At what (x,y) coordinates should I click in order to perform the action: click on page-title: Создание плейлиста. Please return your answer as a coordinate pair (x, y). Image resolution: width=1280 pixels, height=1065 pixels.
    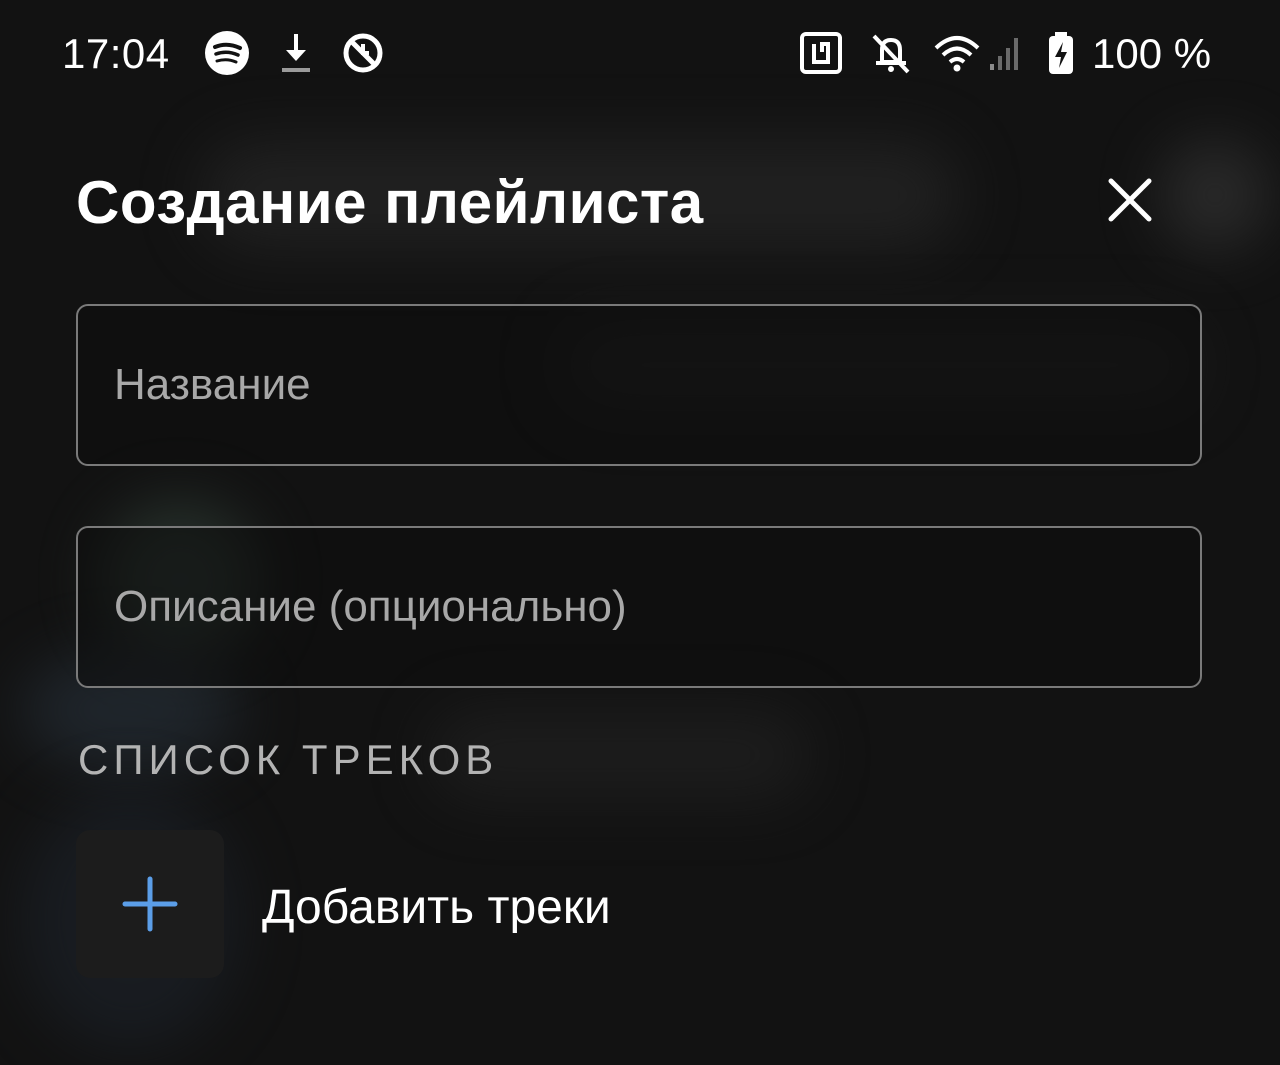
    Looking at the image, I should click on (390, 202).